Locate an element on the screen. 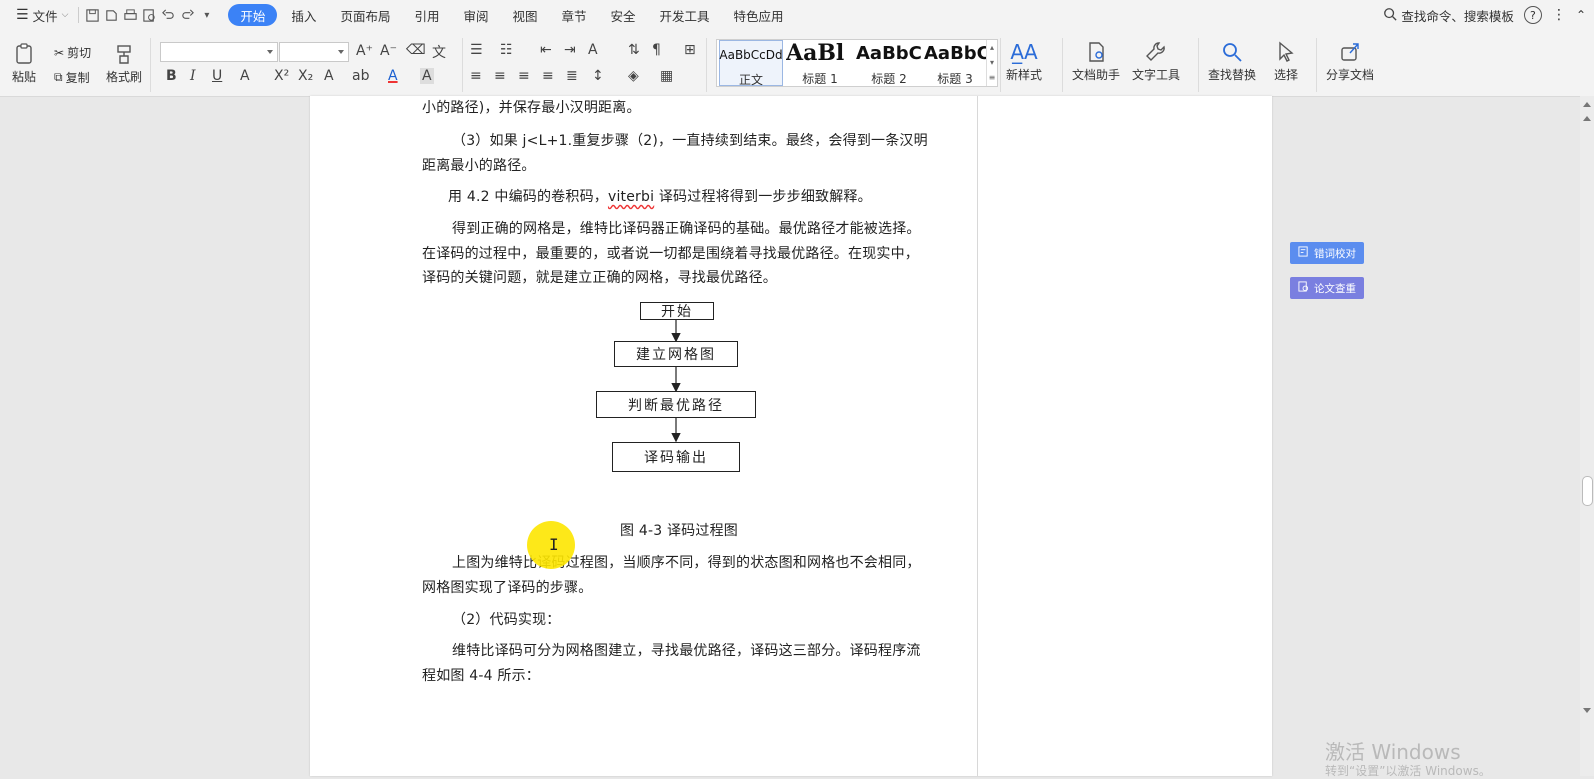 This screenshot has width=1594, height=779. numbered-list-icon: ☷ is located at coordinates (506, 50).